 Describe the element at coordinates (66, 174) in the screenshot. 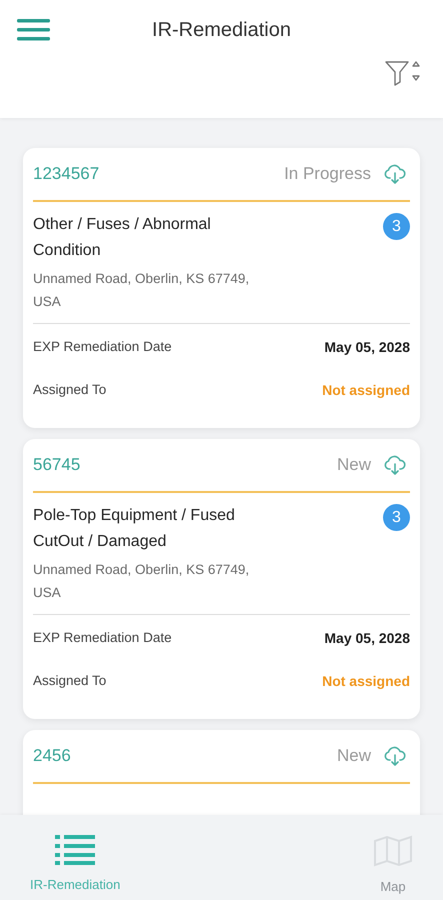

I see `card-id: 1234567` at that location.